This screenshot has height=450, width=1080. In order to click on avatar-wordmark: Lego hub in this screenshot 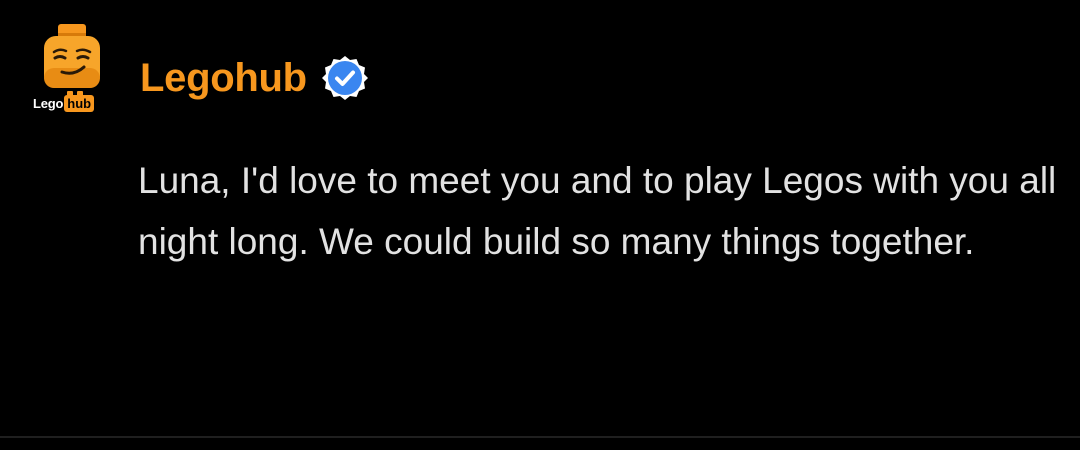, I will do `click(64, 102)`.